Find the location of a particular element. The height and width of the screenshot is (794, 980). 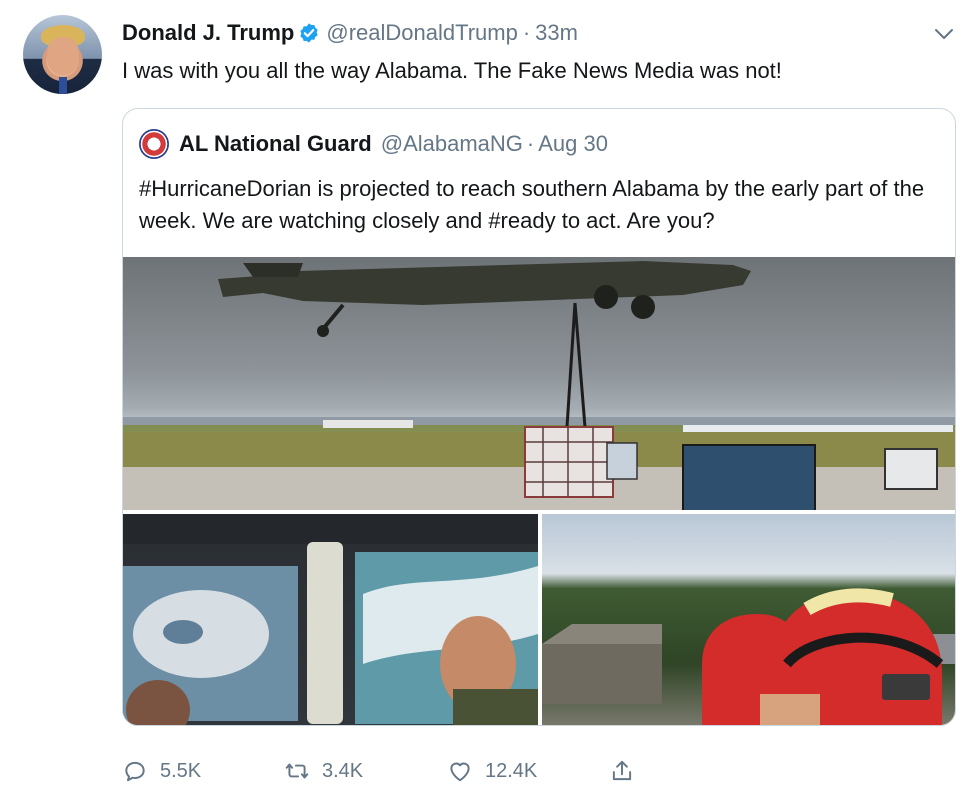

share-button is located at coordinates (628, 771).